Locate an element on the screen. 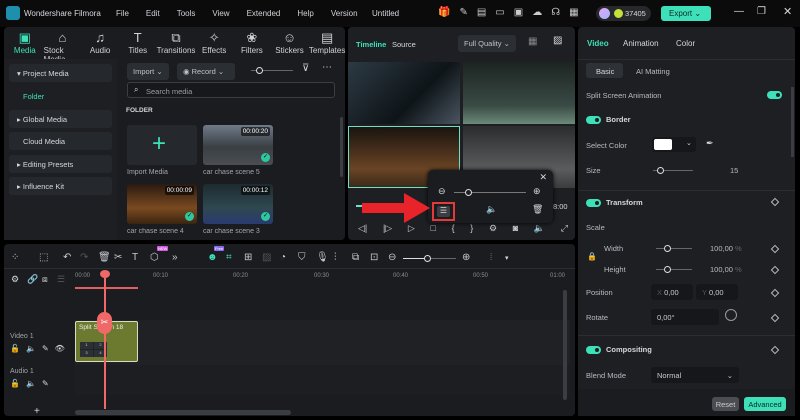 This screenshot has height=420, width=800. select-icon: ⬚ is located at coordinates (43, 257).